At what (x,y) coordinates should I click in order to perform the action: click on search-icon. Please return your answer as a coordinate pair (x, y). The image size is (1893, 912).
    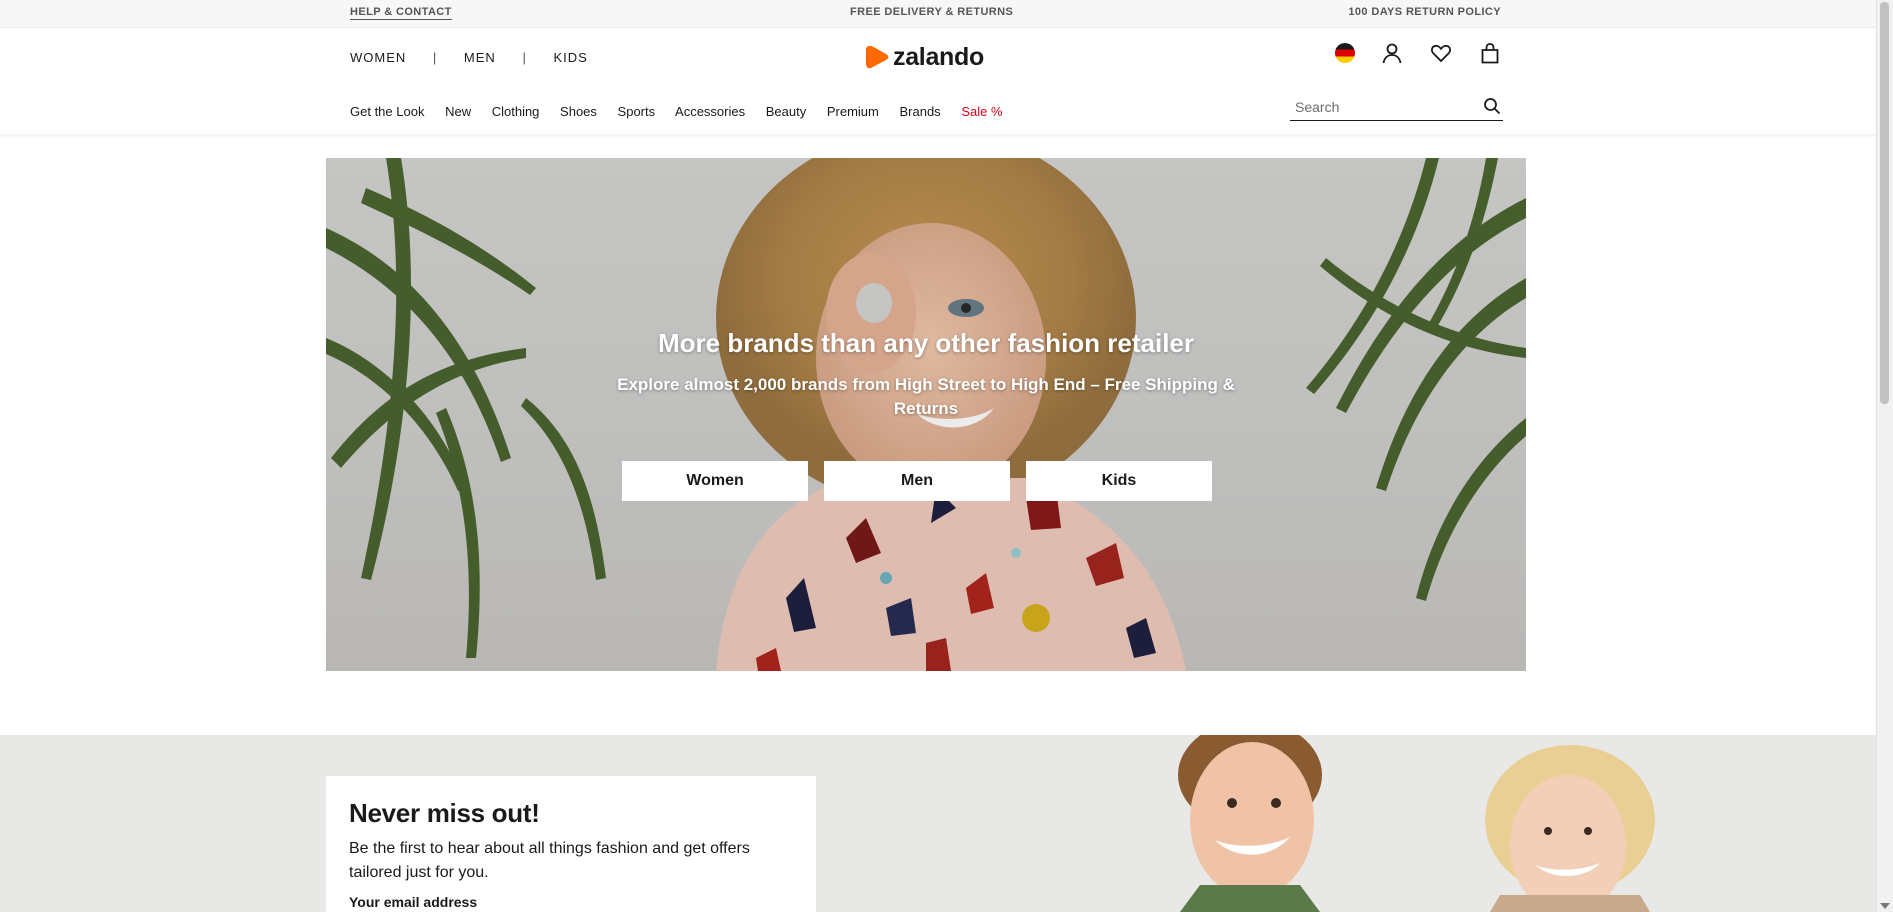
    Looking at the image, I should click on (1492, 108).